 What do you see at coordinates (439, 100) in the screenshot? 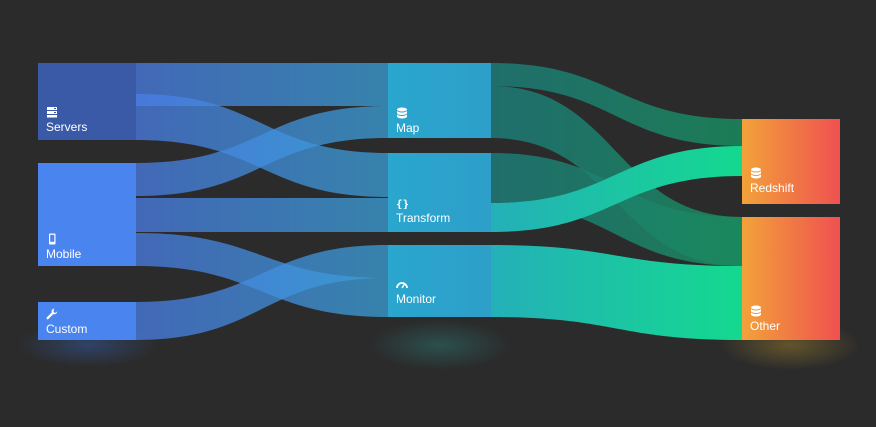
I see `node-map` at bounding box center [439, 100].